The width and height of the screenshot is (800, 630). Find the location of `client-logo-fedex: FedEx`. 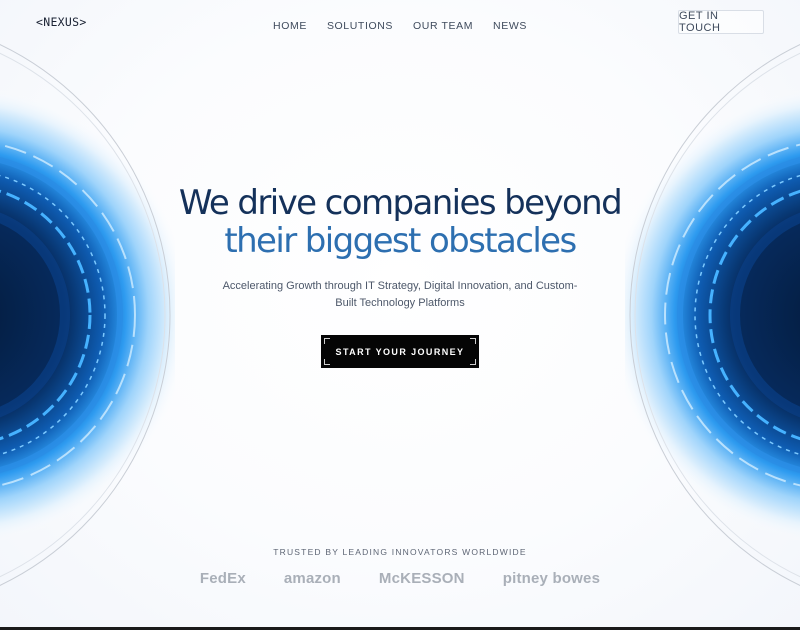

client-logo-fedex: FedEx is located at coordinates (222, 578).